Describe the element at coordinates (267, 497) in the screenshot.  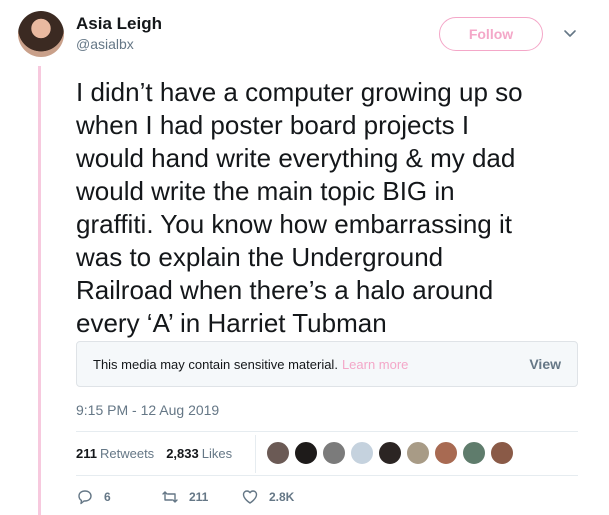
I see `like-action: 2.8K` at that location.